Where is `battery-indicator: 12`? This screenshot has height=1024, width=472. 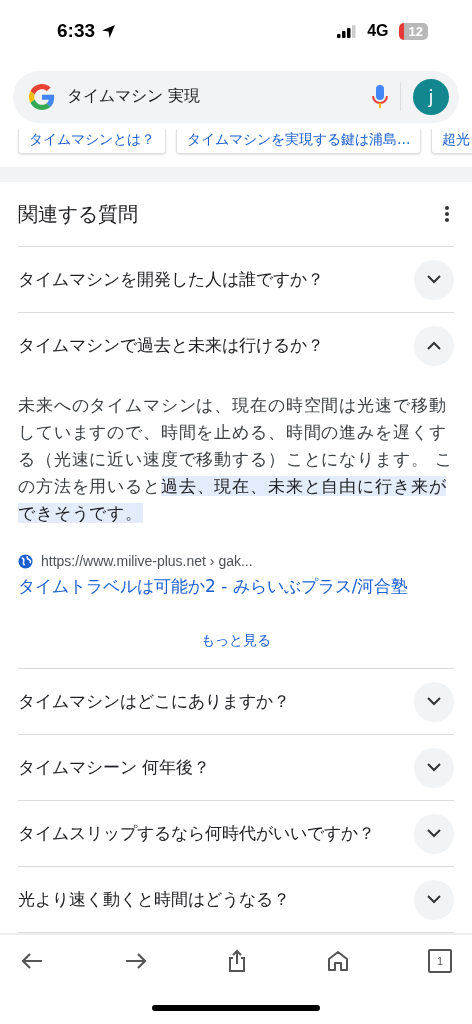 battery-indicator: 12 is located at coordinates (413, 31).